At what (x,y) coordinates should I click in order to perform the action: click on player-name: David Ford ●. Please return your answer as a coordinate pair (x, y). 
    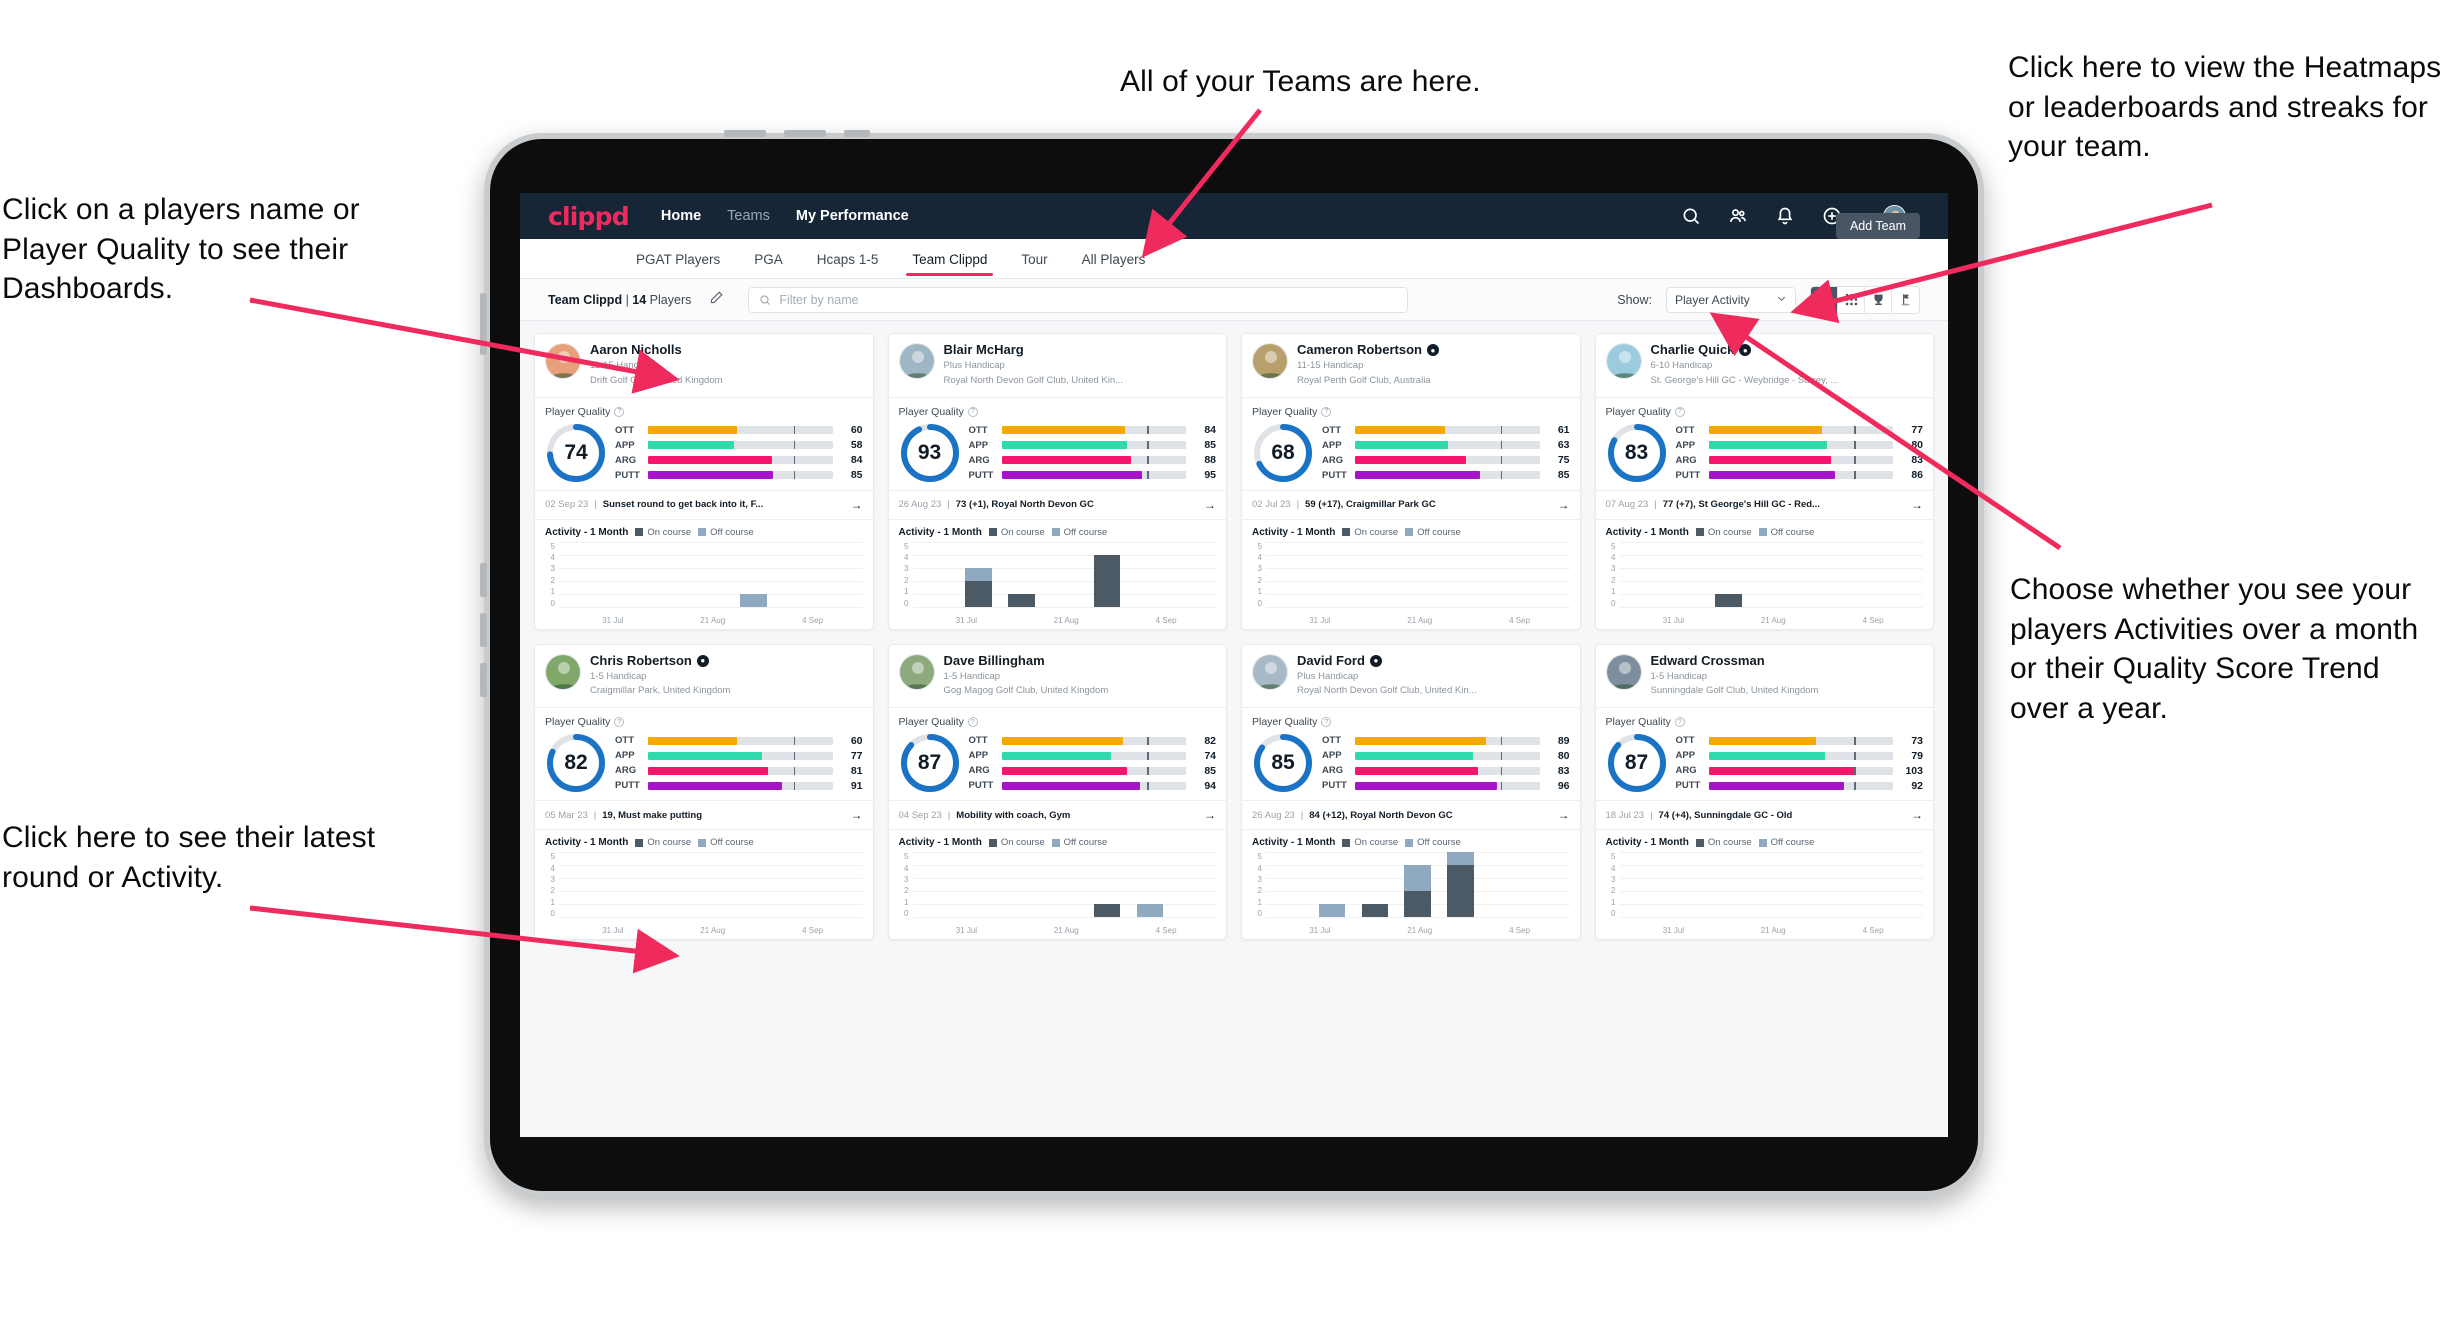
    Looking at the image, I should click on (1433, 661).